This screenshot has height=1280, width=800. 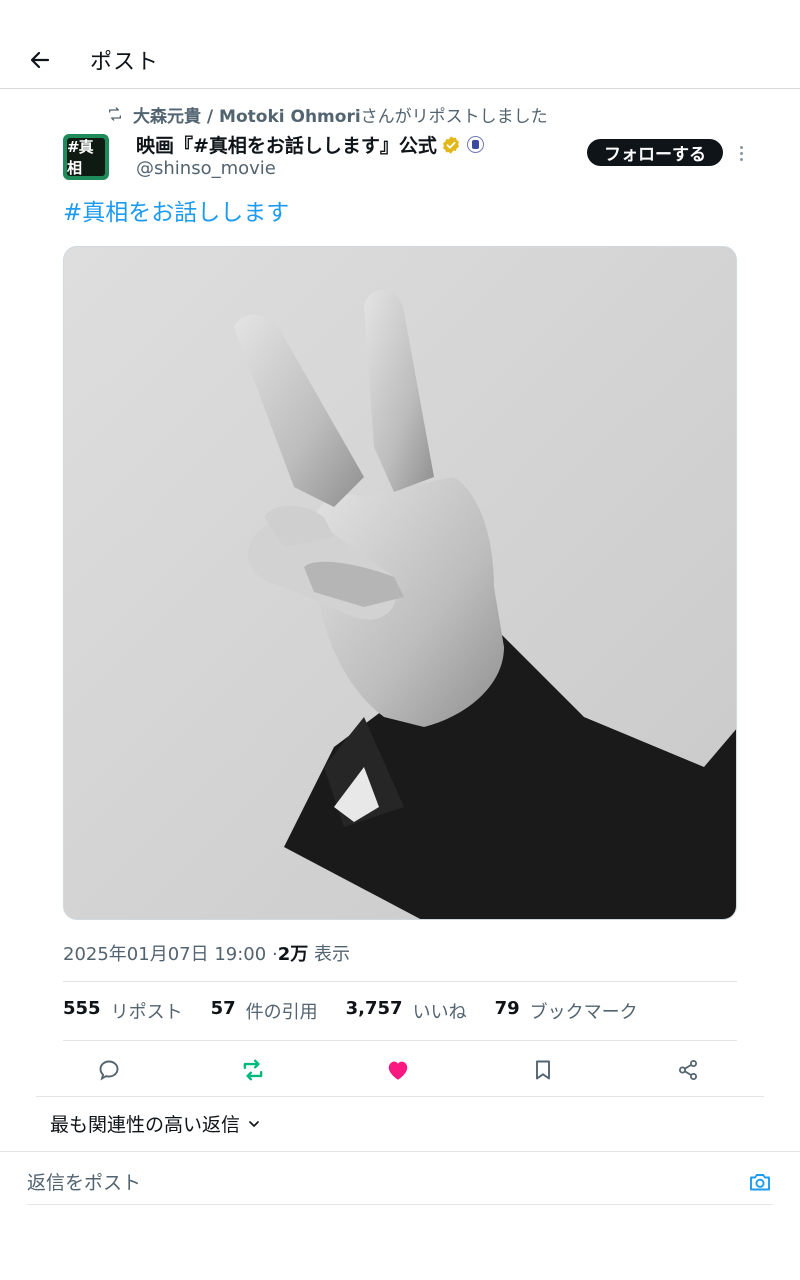 I want to click on top-bar: ポスト, so click(x=400, y=59).